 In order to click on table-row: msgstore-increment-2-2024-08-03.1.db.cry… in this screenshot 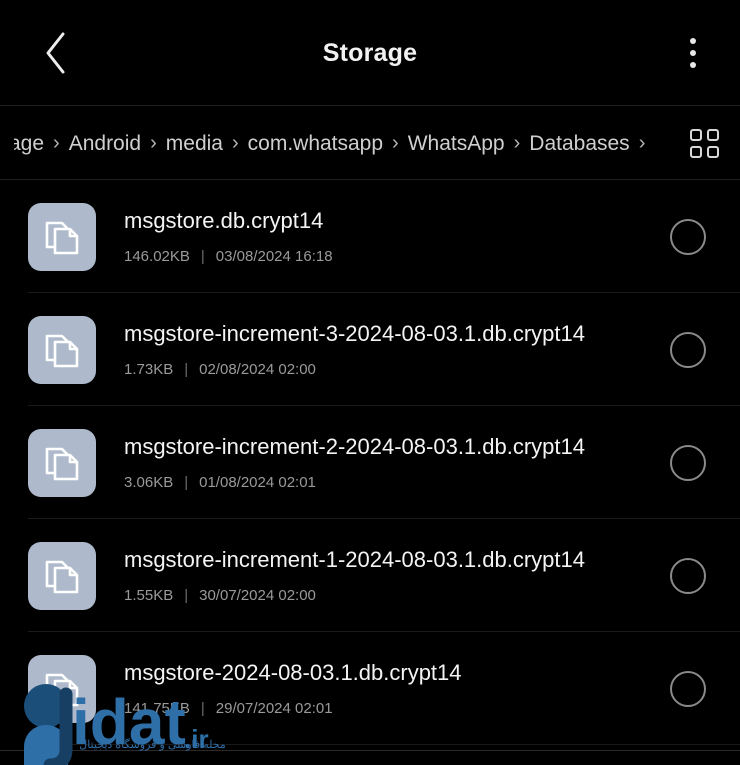, I will do `click(370, 462)`.